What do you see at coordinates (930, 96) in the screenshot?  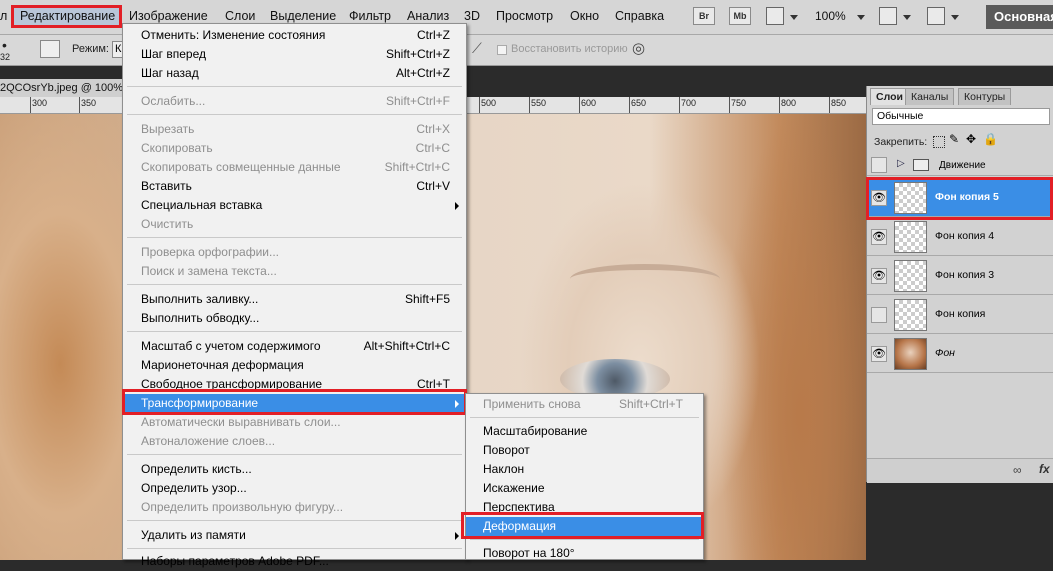 I see `tab-channels: Каналы` at bounding box center [930, 96].